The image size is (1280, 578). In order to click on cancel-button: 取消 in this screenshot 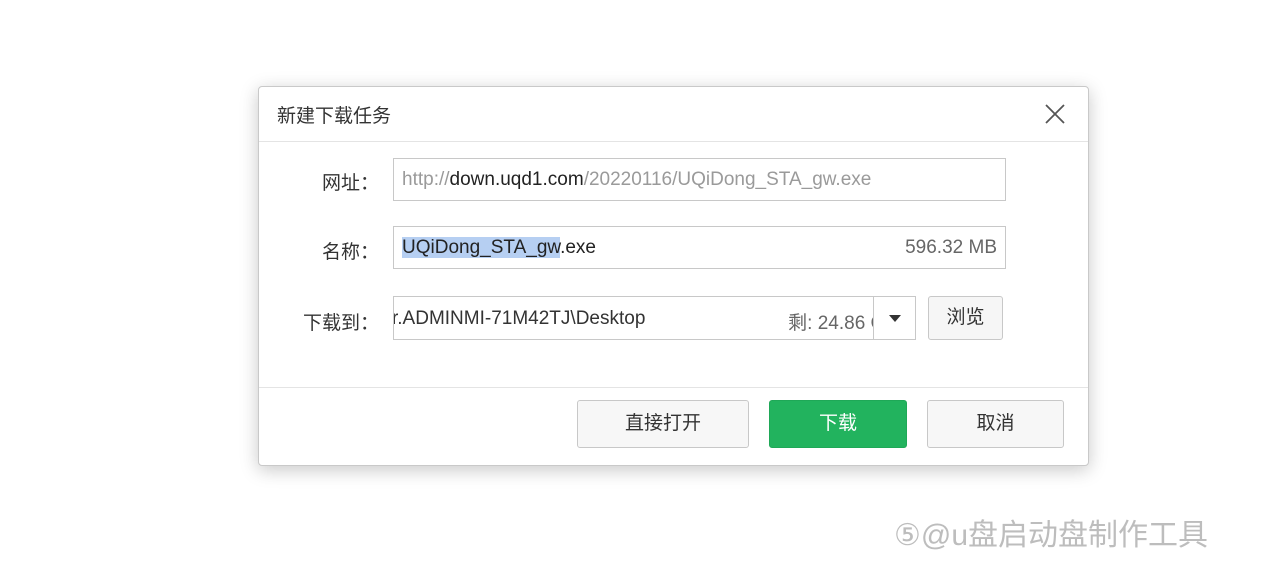, I will do `click(995, 424)`.